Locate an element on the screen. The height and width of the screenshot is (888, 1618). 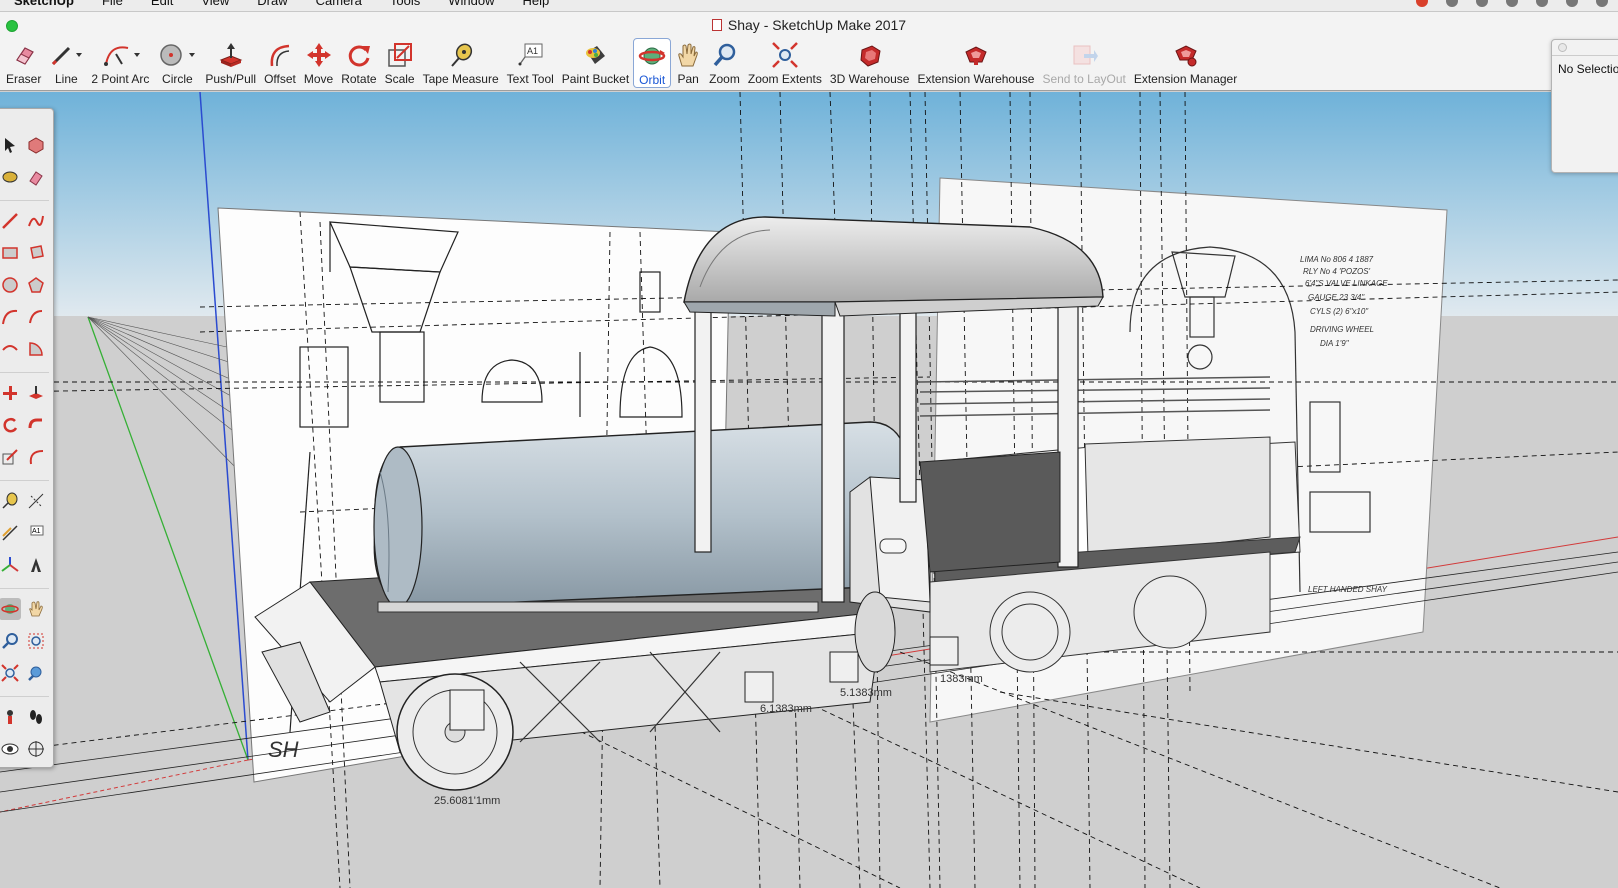
wifi-icon is located at coordinates (1542, 3).